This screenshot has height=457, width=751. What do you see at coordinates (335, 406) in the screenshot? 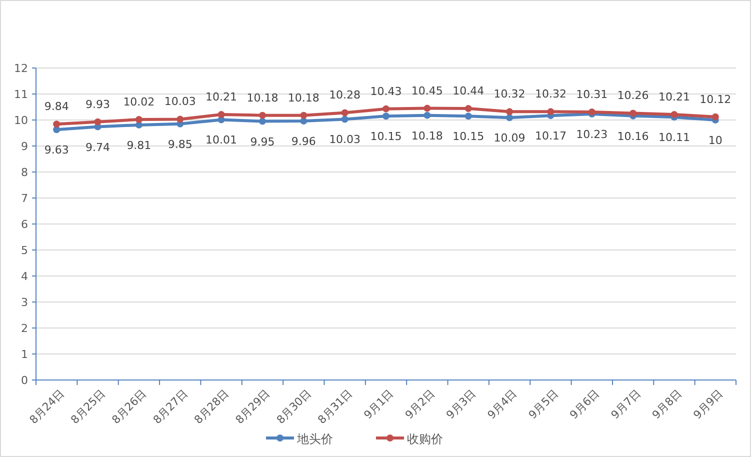
I see `x-tick-label: 8月31日` at bounding box center [335, 406].